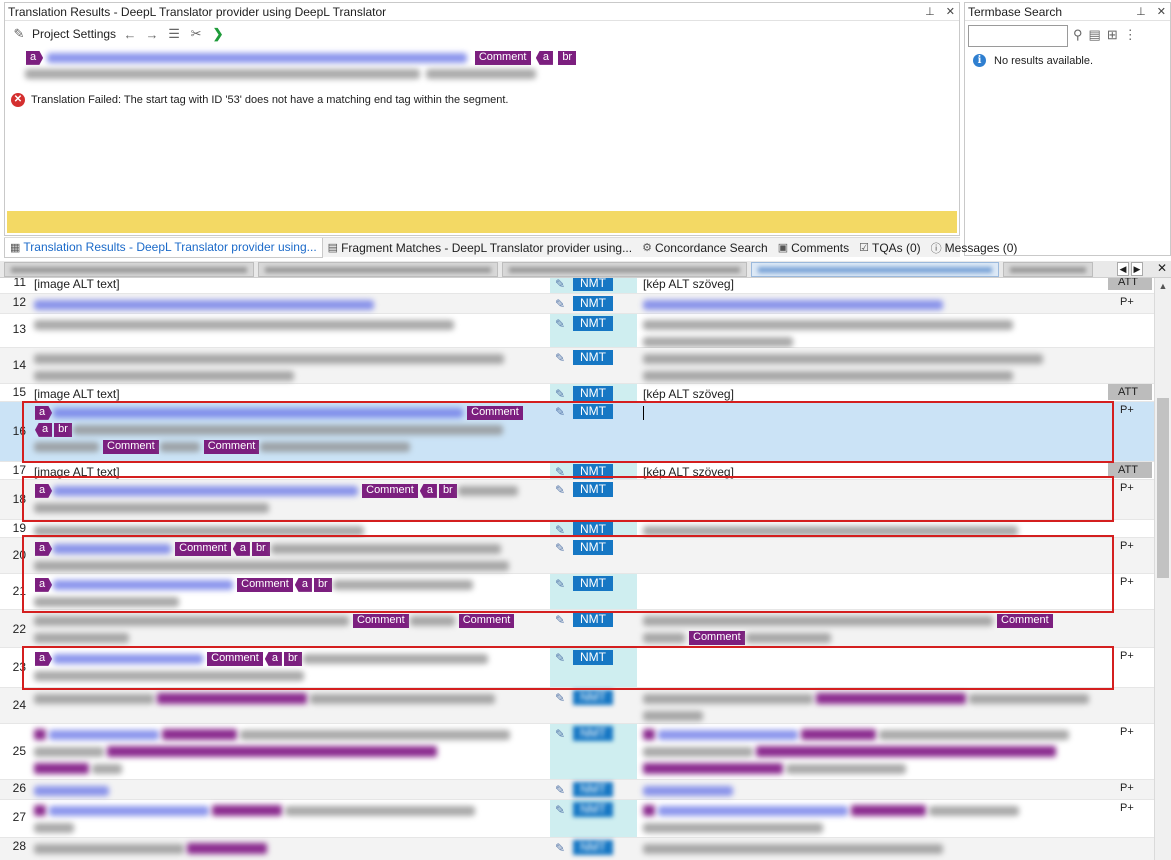 Image resolution: width=1171 pixels, height=860 pixels. I want to click on scroll-tabs-right-icon: ▶, so click(1137, 269).